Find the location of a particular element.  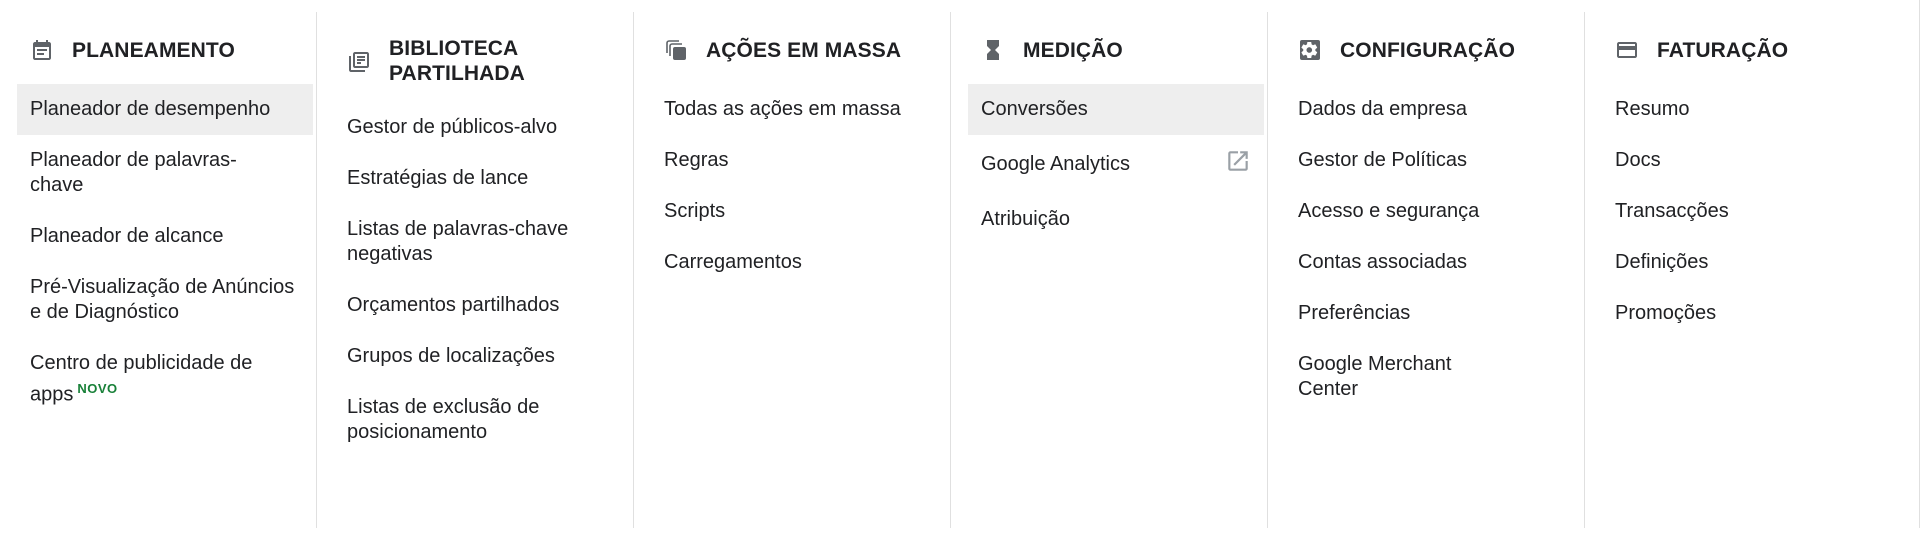

menu-item-label: Google Analytics is located at coordinates (1055, 164).